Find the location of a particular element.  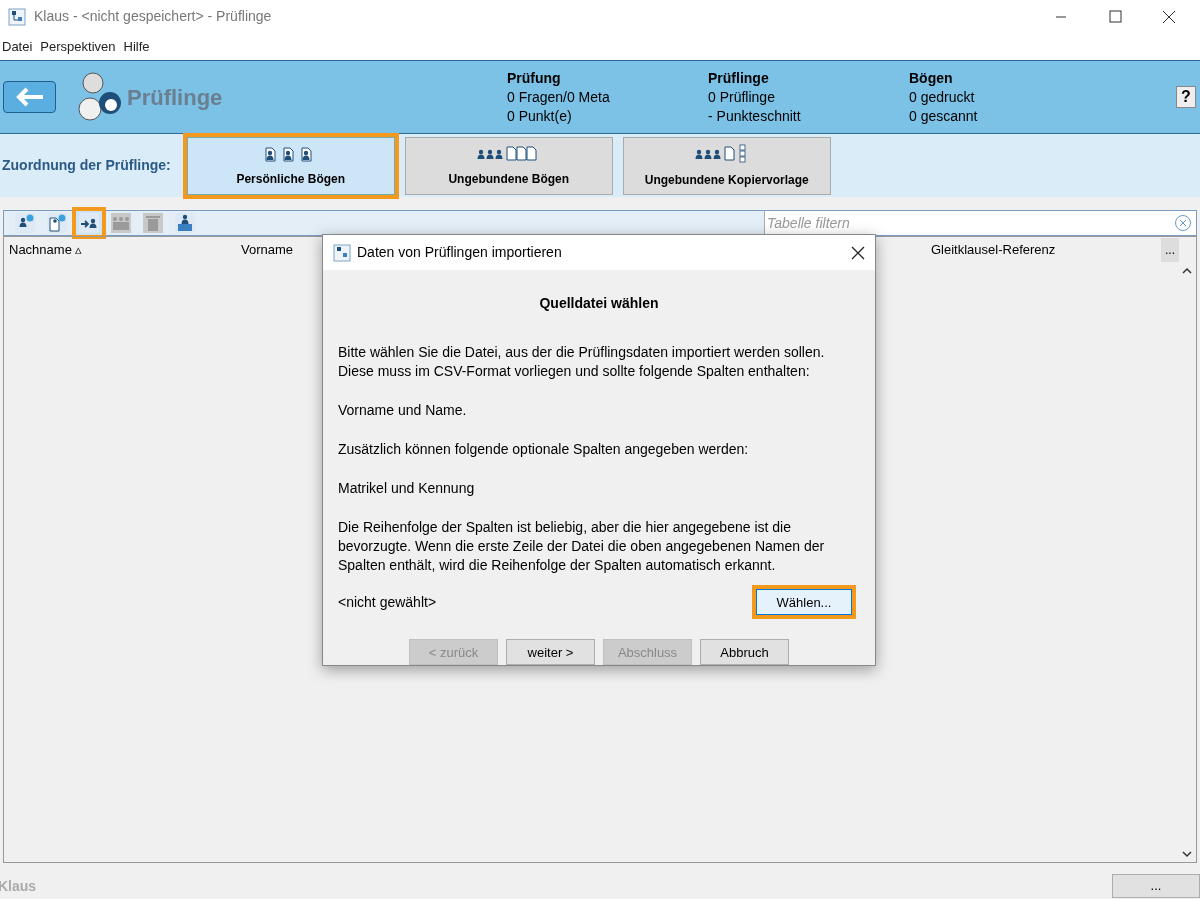

stat-heading: Bögen is located at coordinates (931, 78).